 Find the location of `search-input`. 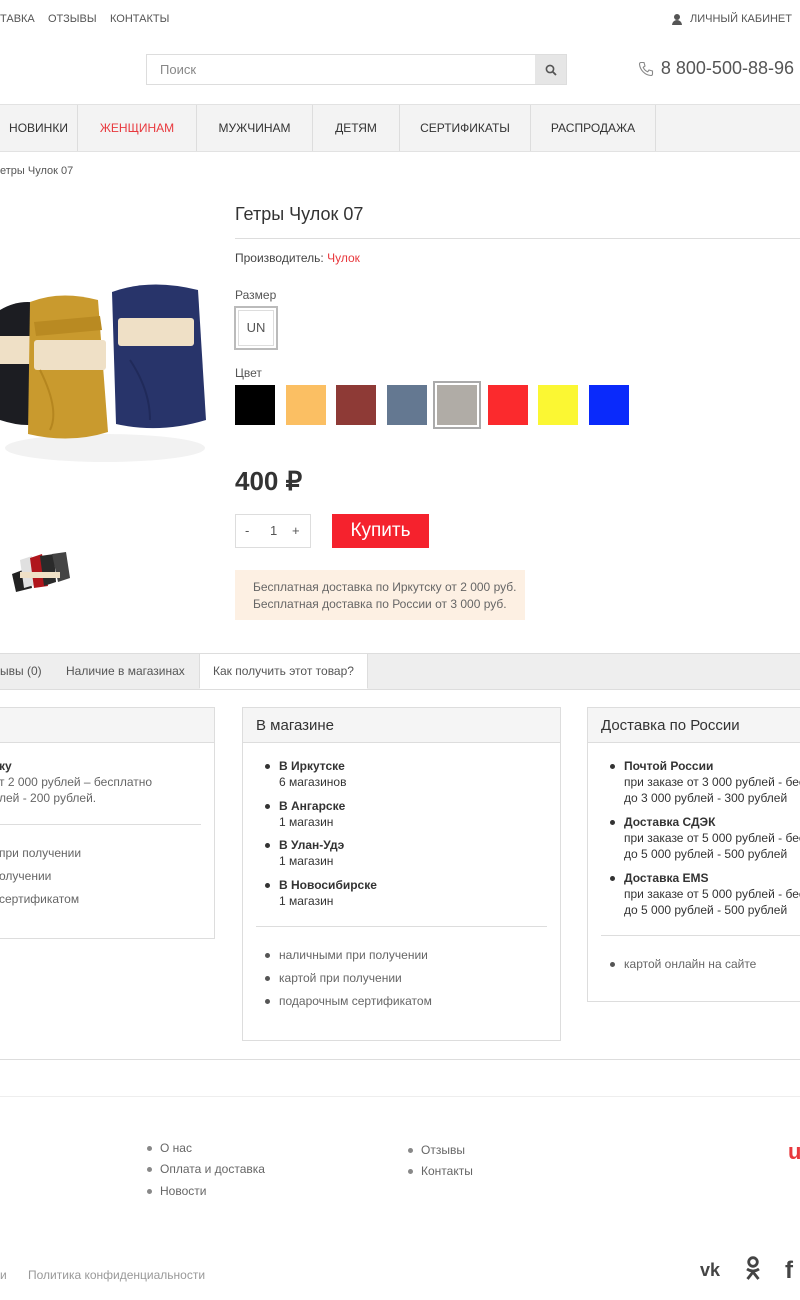

search-input is located at coordinates (341, 69).